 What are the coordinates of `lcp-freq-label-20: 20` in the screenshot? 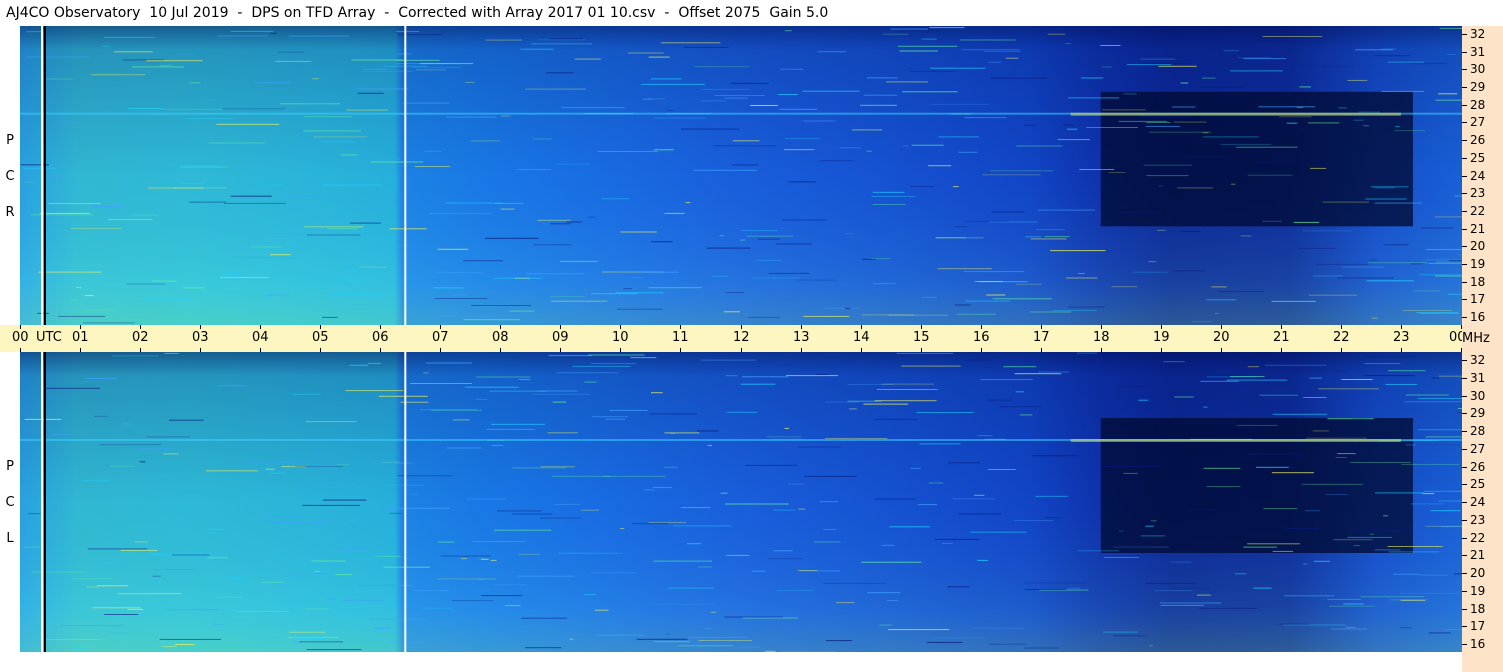 It's located at (1478, 573).